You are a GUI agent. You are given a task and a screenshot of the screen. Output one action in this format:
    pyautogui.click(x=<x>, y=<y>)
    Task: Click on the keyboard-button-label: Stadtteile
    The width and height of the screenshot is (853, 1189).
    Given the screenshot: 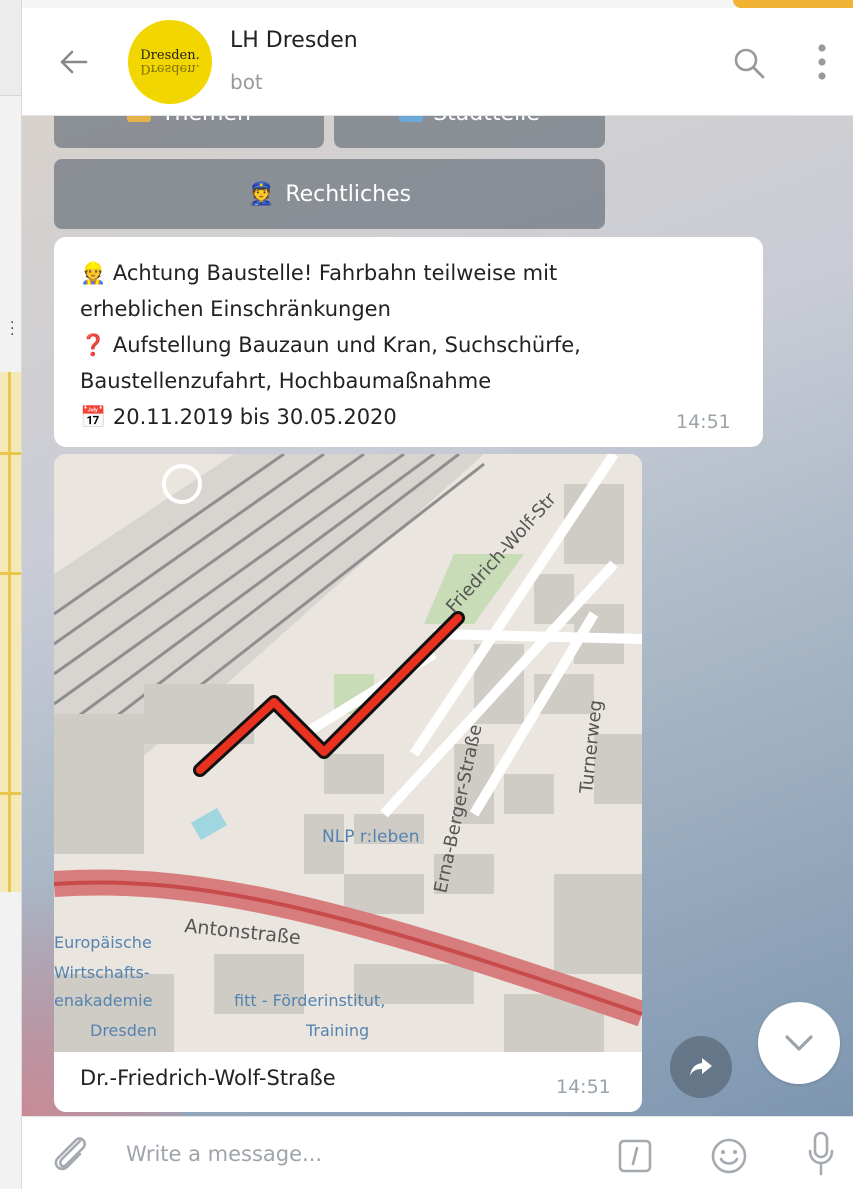 What is the action you would take?
    pyautogui.click(x=486, y=121)
    